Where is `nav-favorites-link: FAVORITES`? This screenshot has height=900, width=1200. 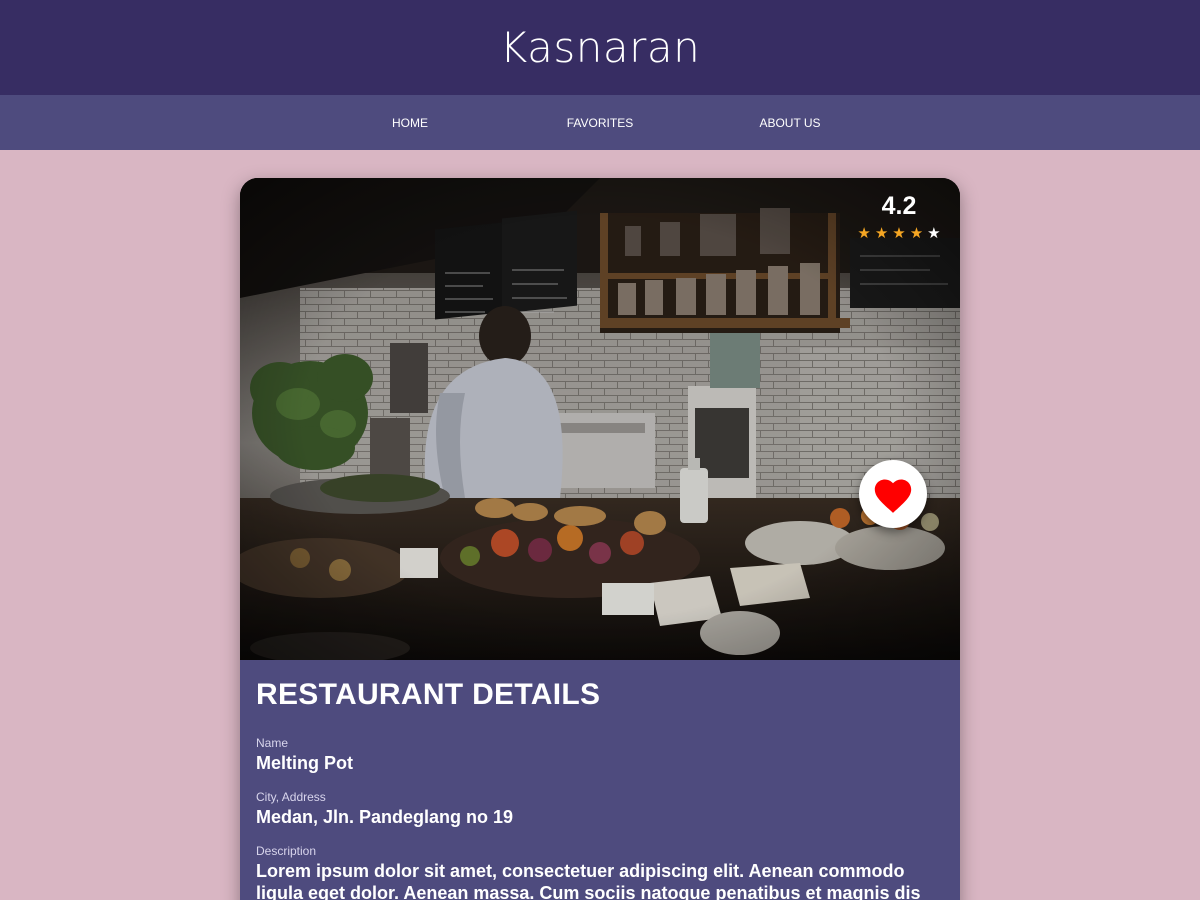
nav-favorites-link: FAVORITES is located at coordinates (600, 123).